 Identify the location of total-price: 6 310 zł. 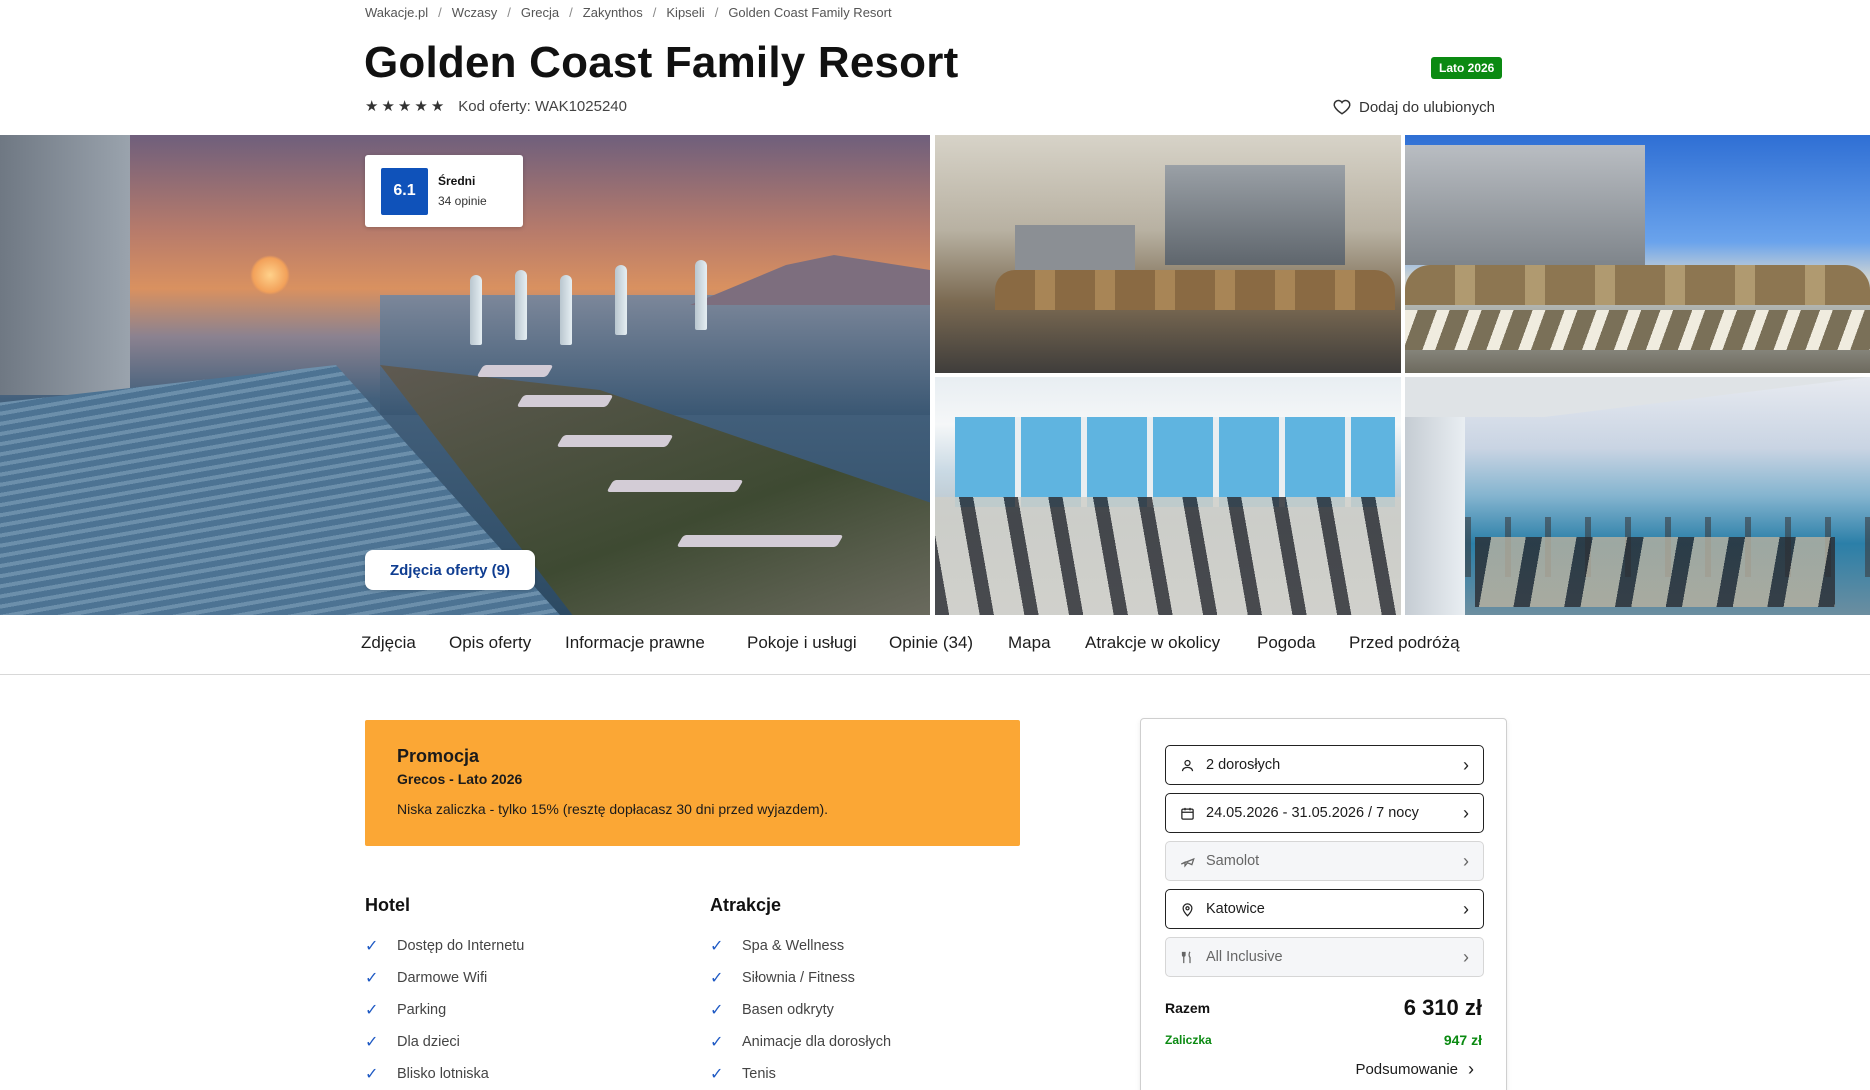
(1442, 1007).